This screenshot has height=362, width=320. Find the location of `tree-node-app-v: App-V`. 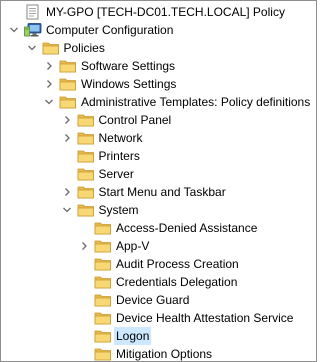

tree-node-app-v: App-V is located at coordinates (158, 246).